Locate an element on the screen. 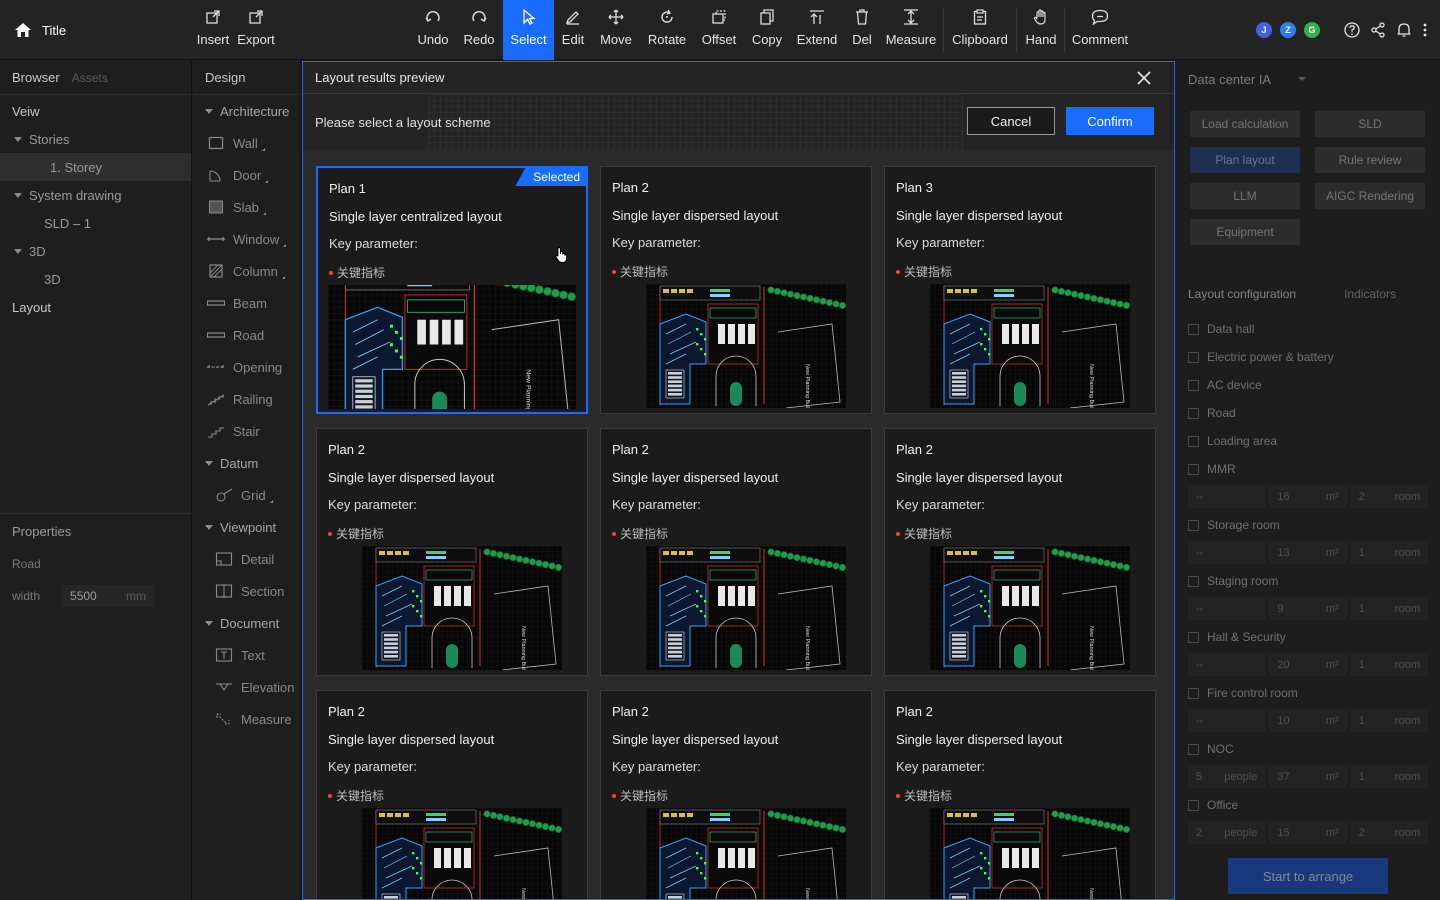 The width and height of the screenshot is (1440, 900). cancel-button: Cancel is located at coordinates (1011, 121).